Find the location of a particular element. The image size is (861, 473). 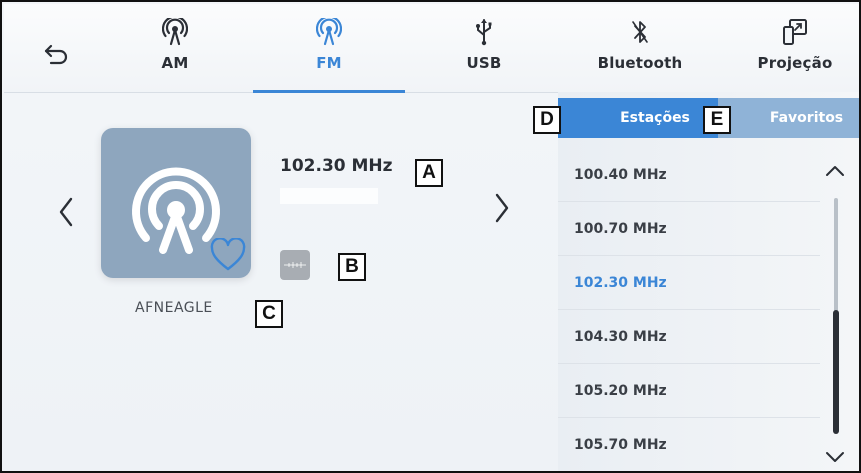

callout-e: E is located at coordinates (717, 120).